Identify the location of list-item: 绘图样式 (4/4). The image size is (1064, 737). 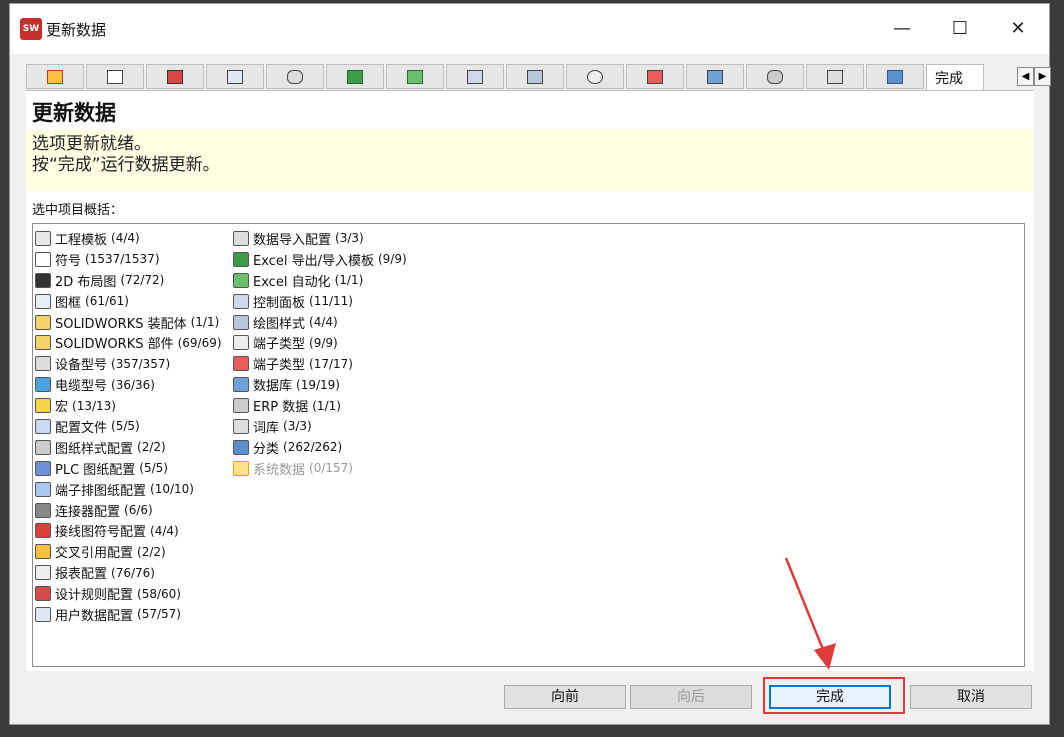
(320, 322).